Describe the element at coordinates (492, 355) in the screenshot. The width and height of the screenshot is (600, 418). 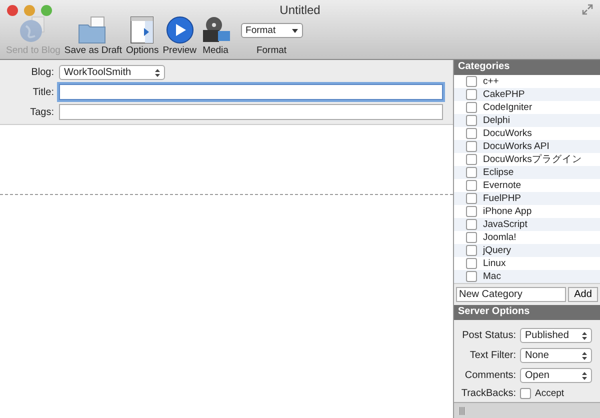
I see `option-label: Text Filter:` at that location.